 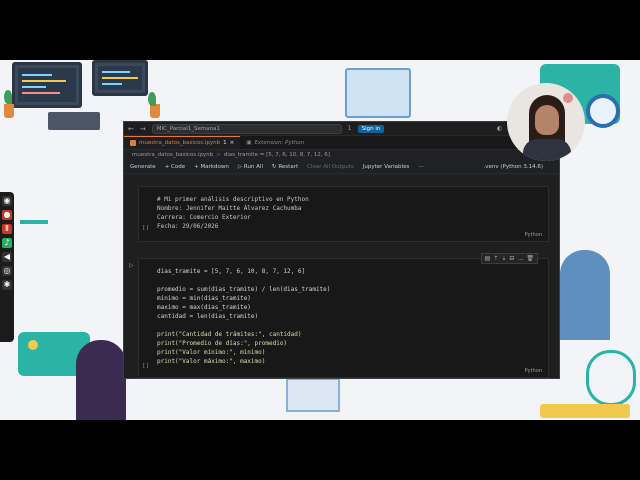 I want to click on copilot-icon: ◐, so click(x=499, y=128).